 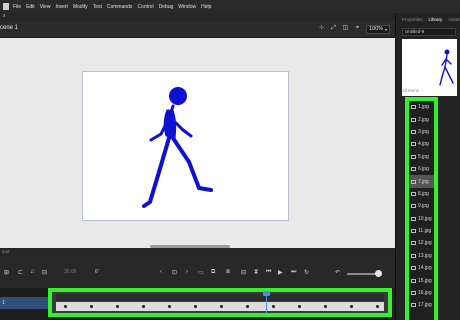 What do you see at coordinates (178, 150) in the screenshot?
I see `stick-figure-walking` at bounding box center [178, 150].